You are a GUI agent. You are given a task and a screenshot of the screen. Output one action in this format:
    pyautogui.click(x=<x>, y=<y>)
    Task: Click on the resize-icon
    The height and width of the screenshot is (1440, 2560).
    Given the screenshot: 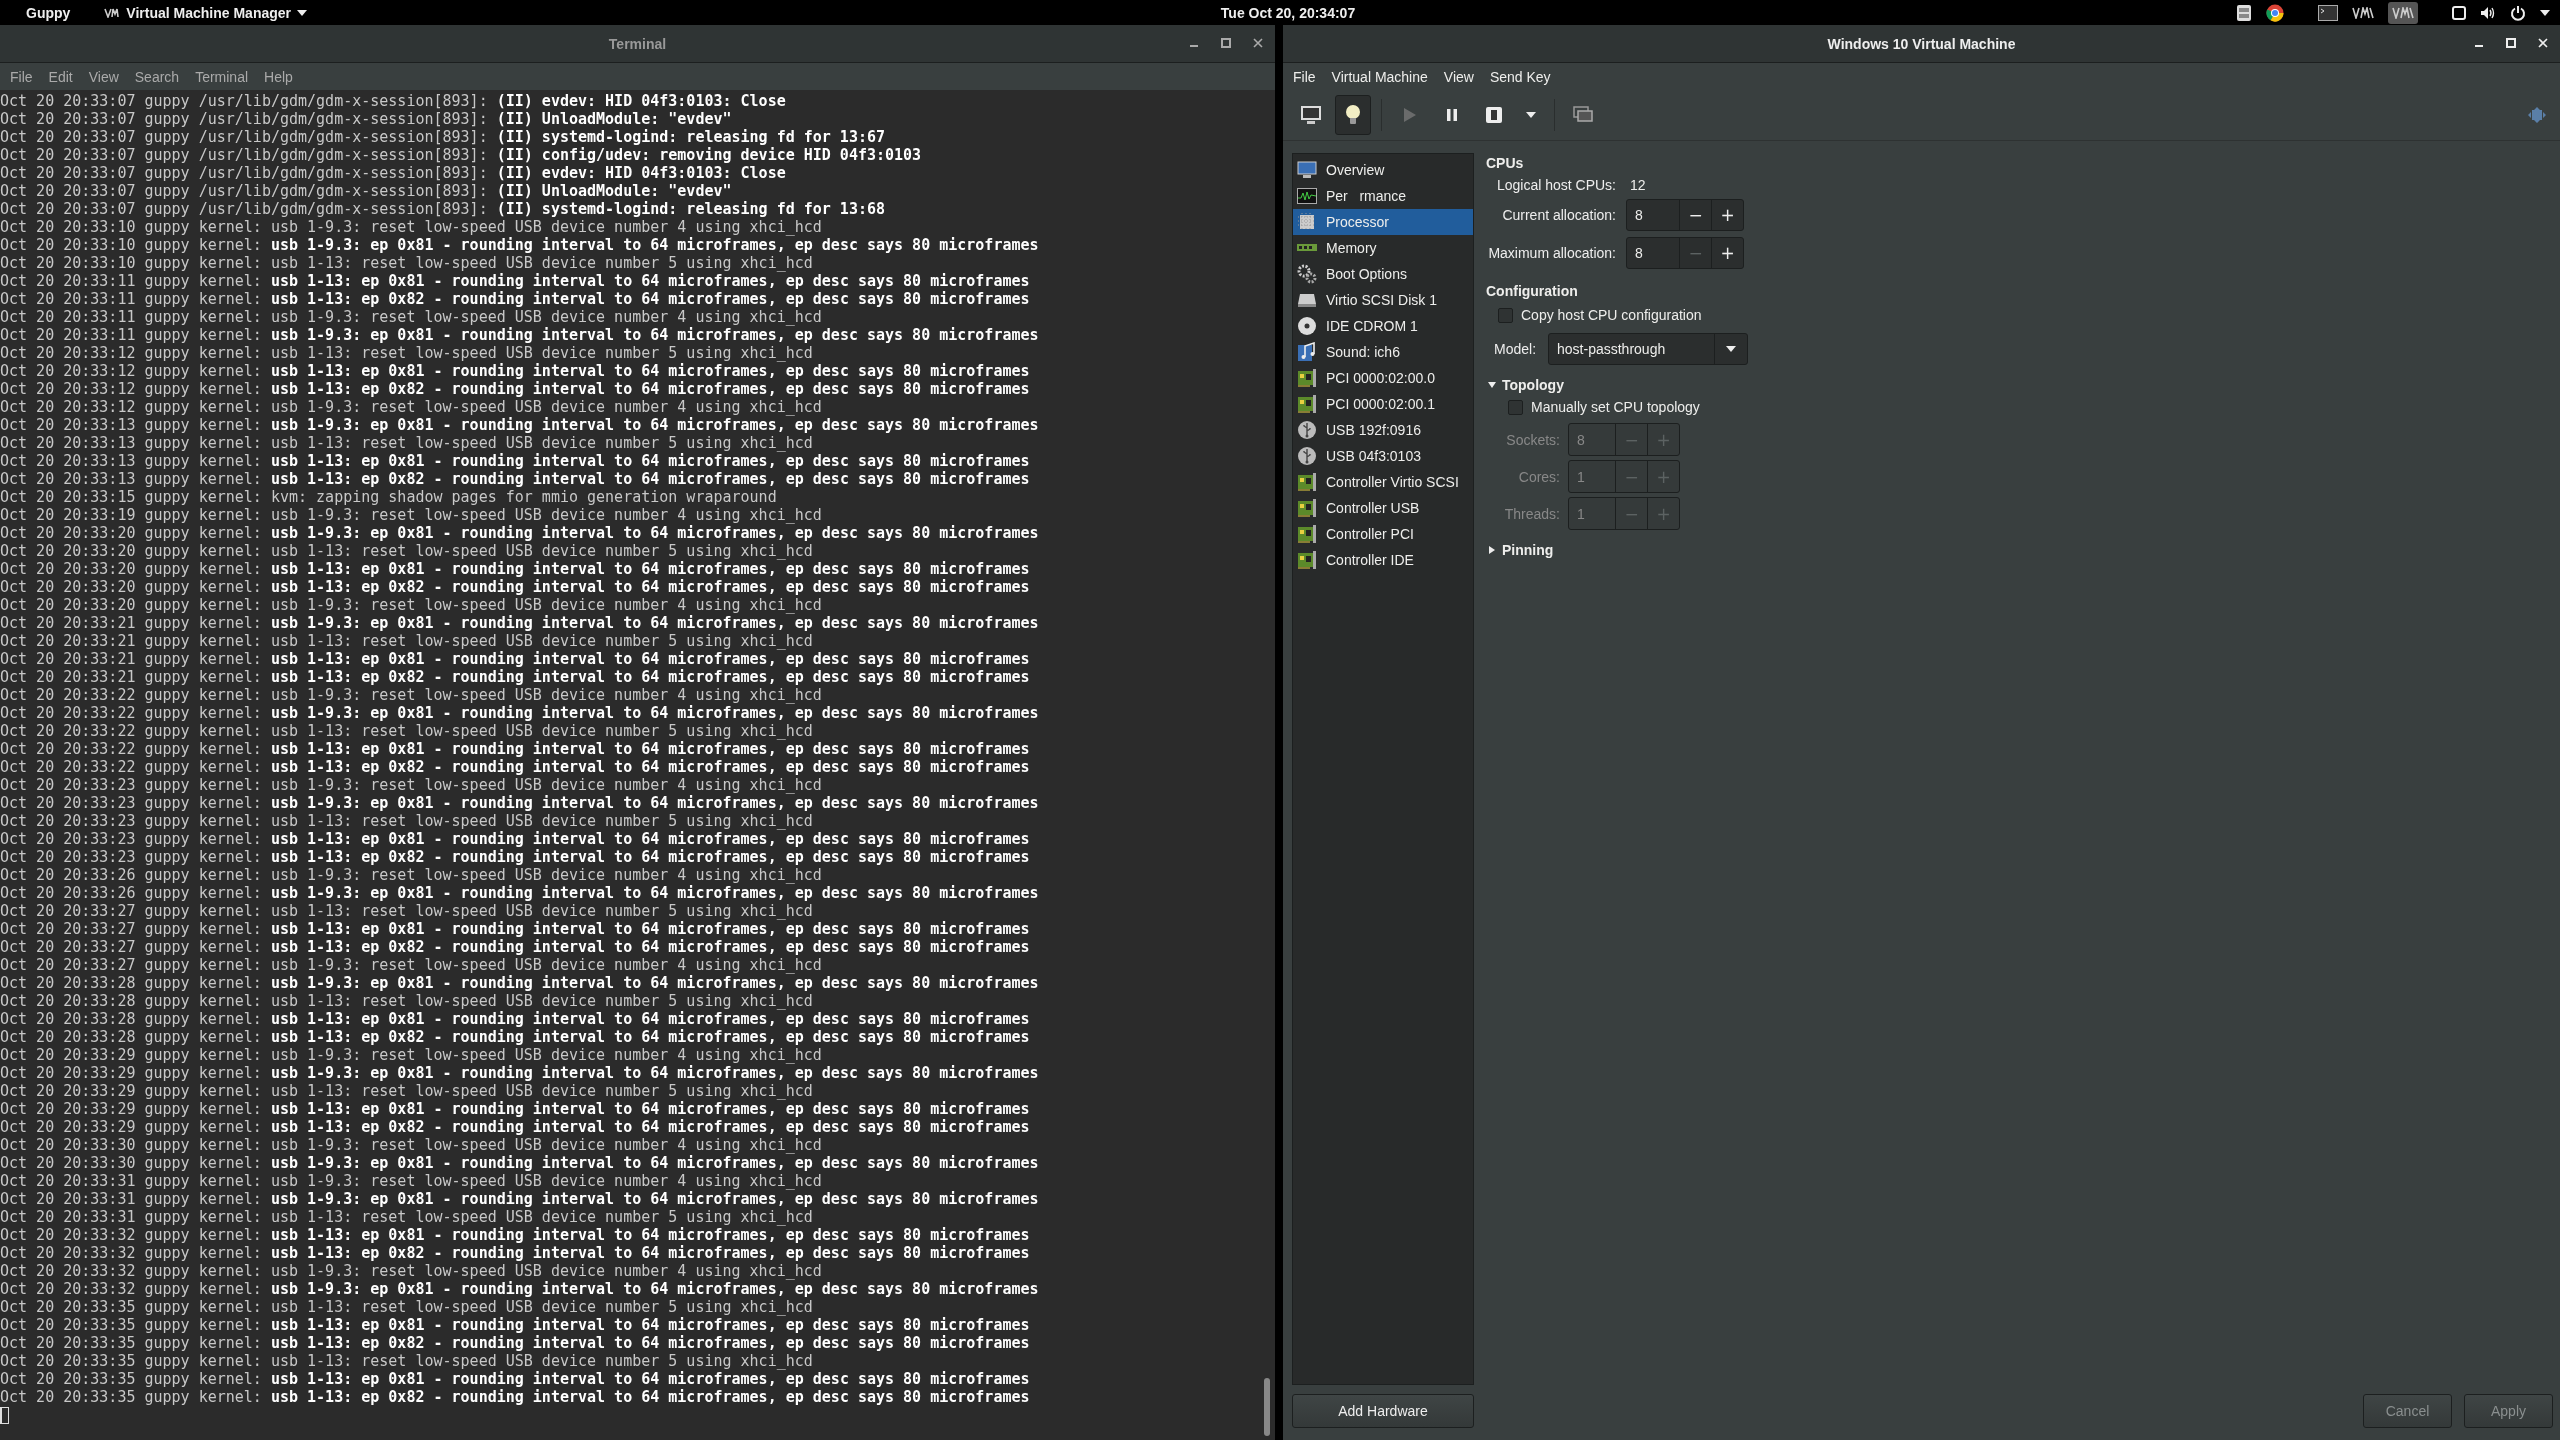 What is the action you would take?
    pyautogui.click(x=2537, y=115)
    